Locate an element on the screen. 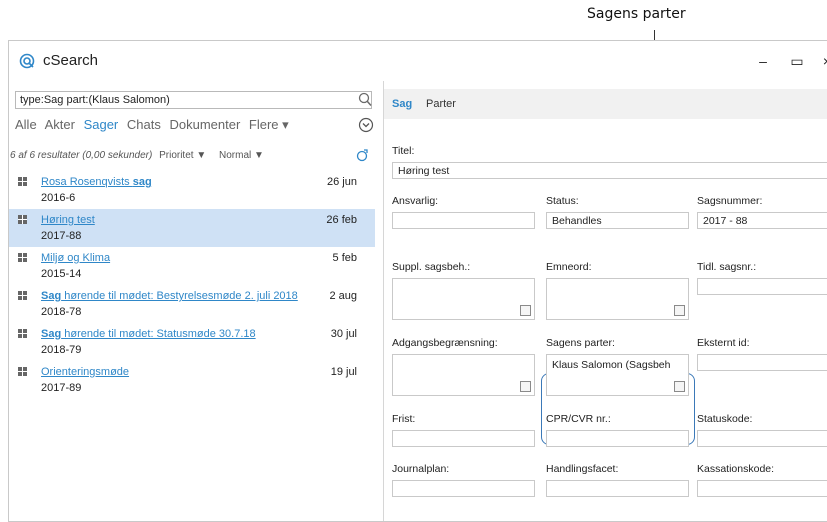 The height and width of the screenshot is (522, 827). parter-field: Klaus Salomon (Sagsbeh is located at coordinates (617, 375).